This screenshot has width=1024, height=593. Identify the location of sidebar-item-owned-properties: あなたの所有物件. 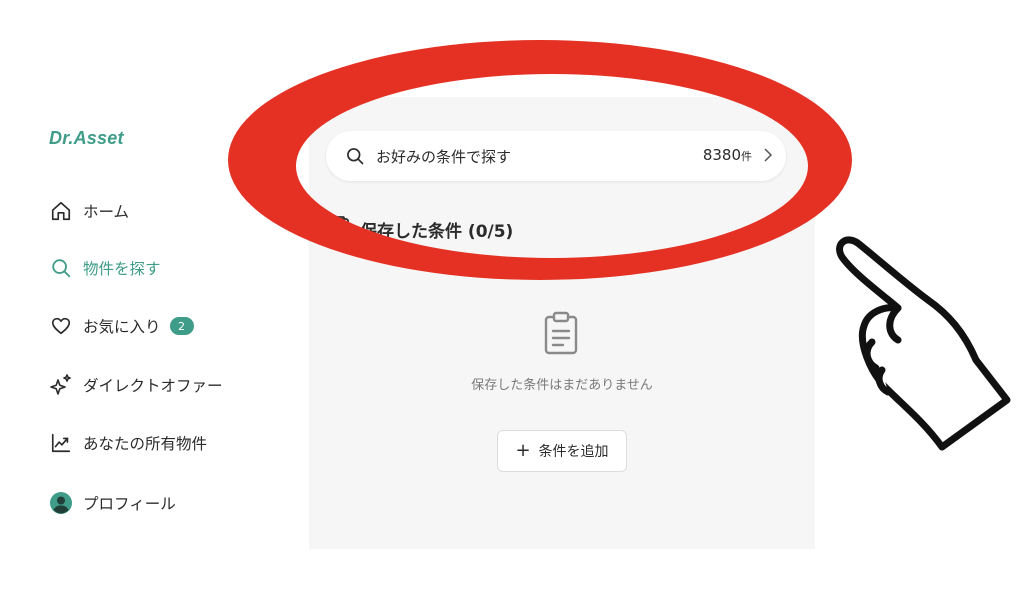
(128, 443).